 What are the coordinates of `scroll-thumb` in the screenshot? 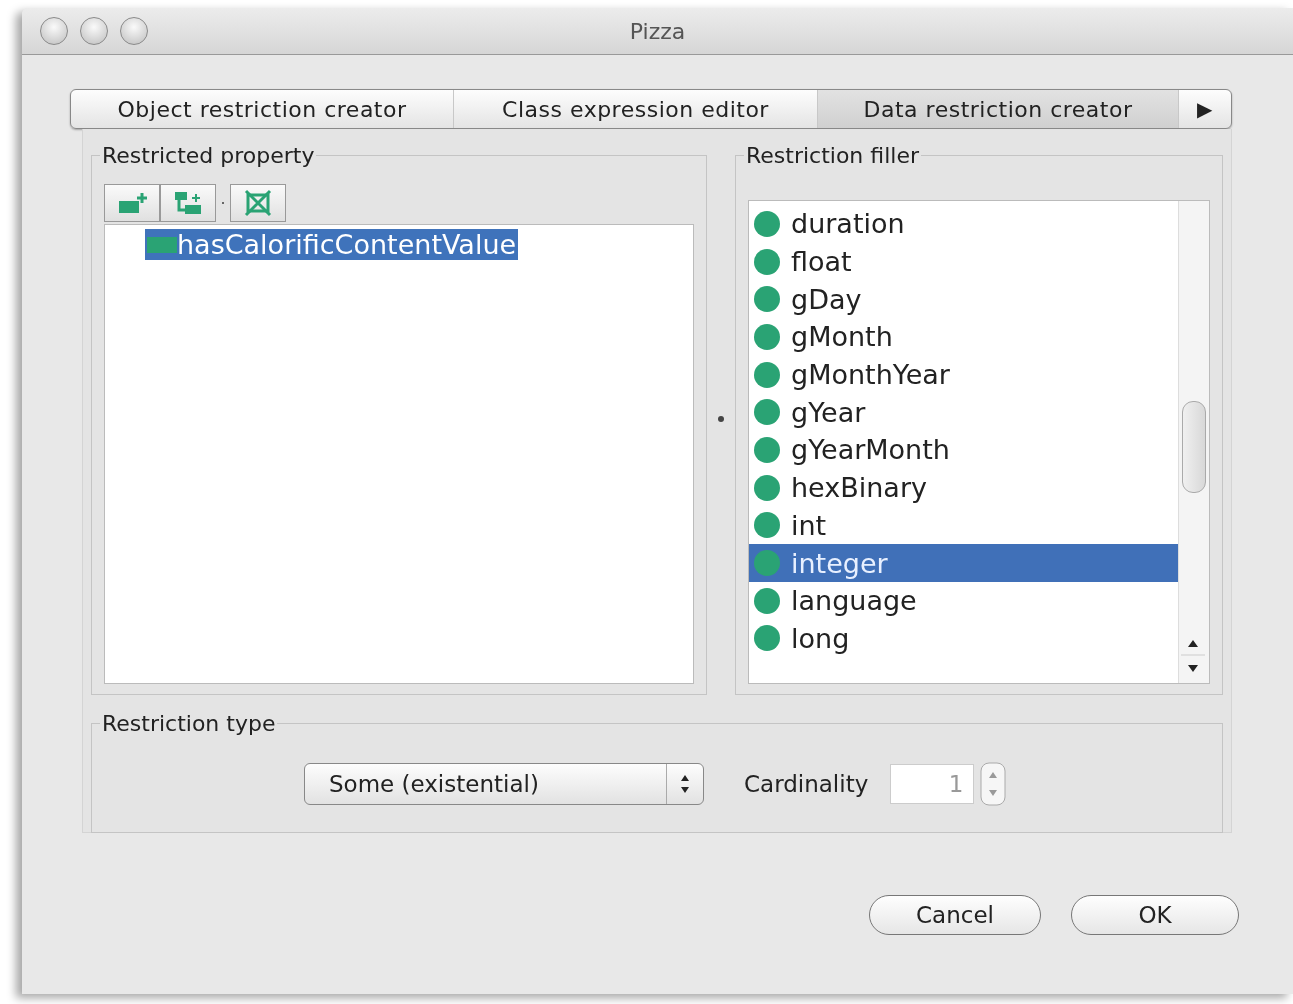 It's located at (1194, 447).